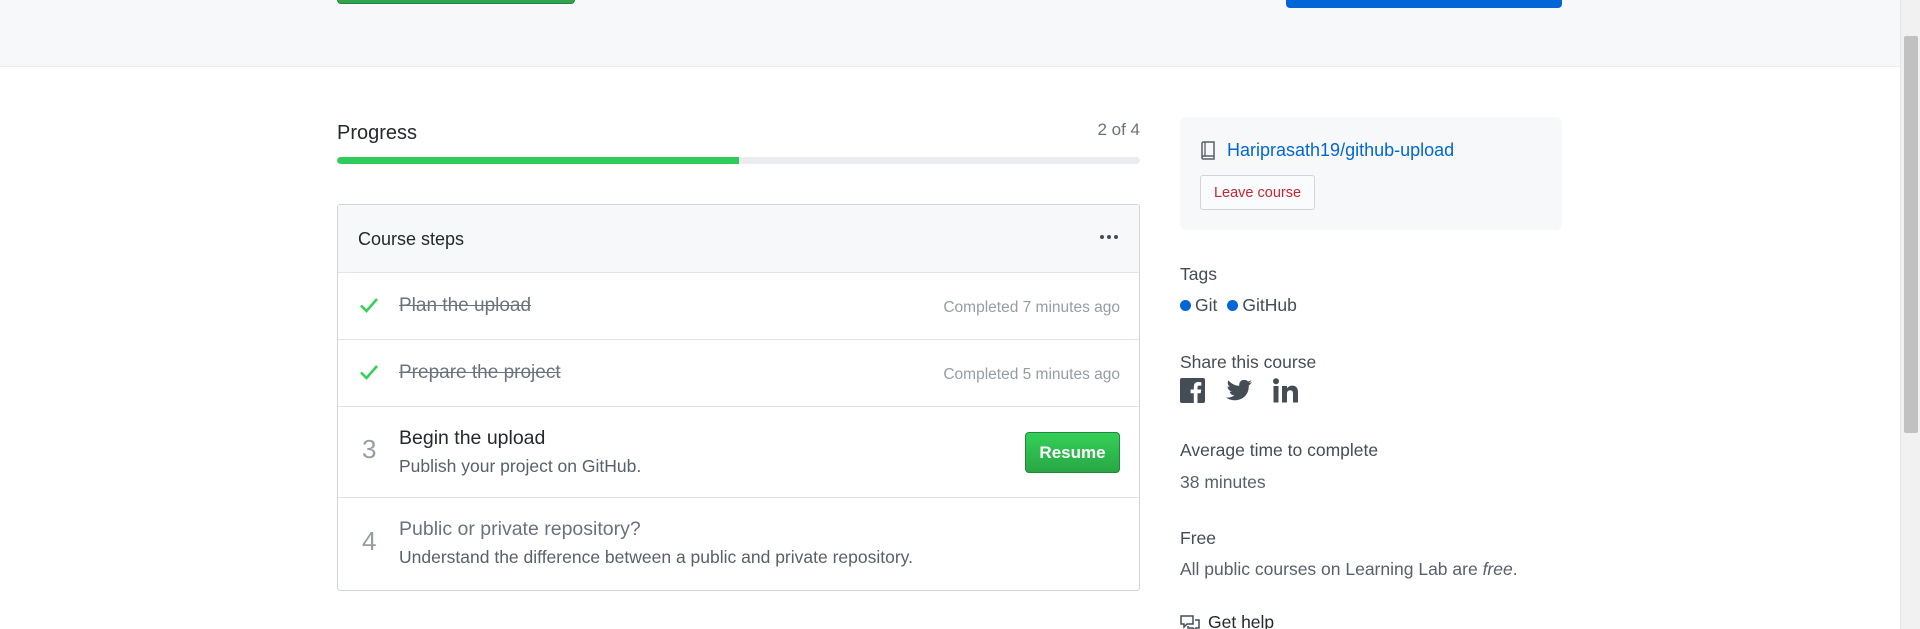 The width and height of the screenshot is (1920, 629). Describe the element at coordinates (1279, 450) in the screenshot. I see `avg-time-heading: Average time to complete` at that location.